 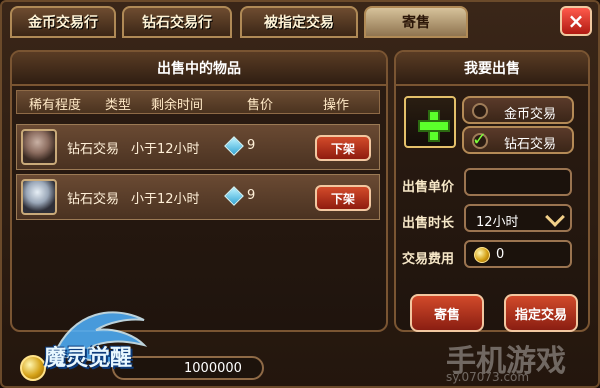 I want to click on unit-price-label: 出售单价, so click(x=428, y=187).